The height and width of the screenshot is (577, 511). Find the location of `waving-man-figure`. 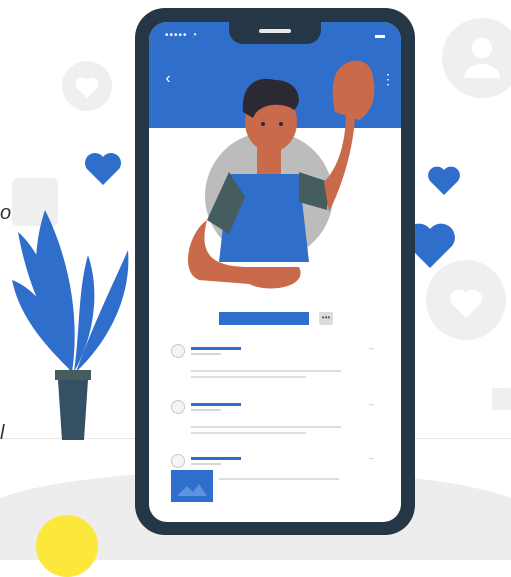

waving-man-figure is located at coordinates (281, 174).